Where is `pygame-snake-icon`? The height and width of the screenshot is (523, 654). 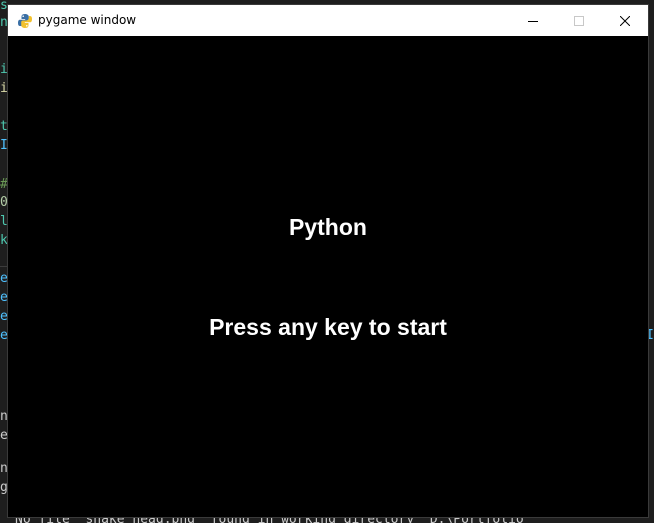 pygame-snake-icon is located at coordinates (25, 21).